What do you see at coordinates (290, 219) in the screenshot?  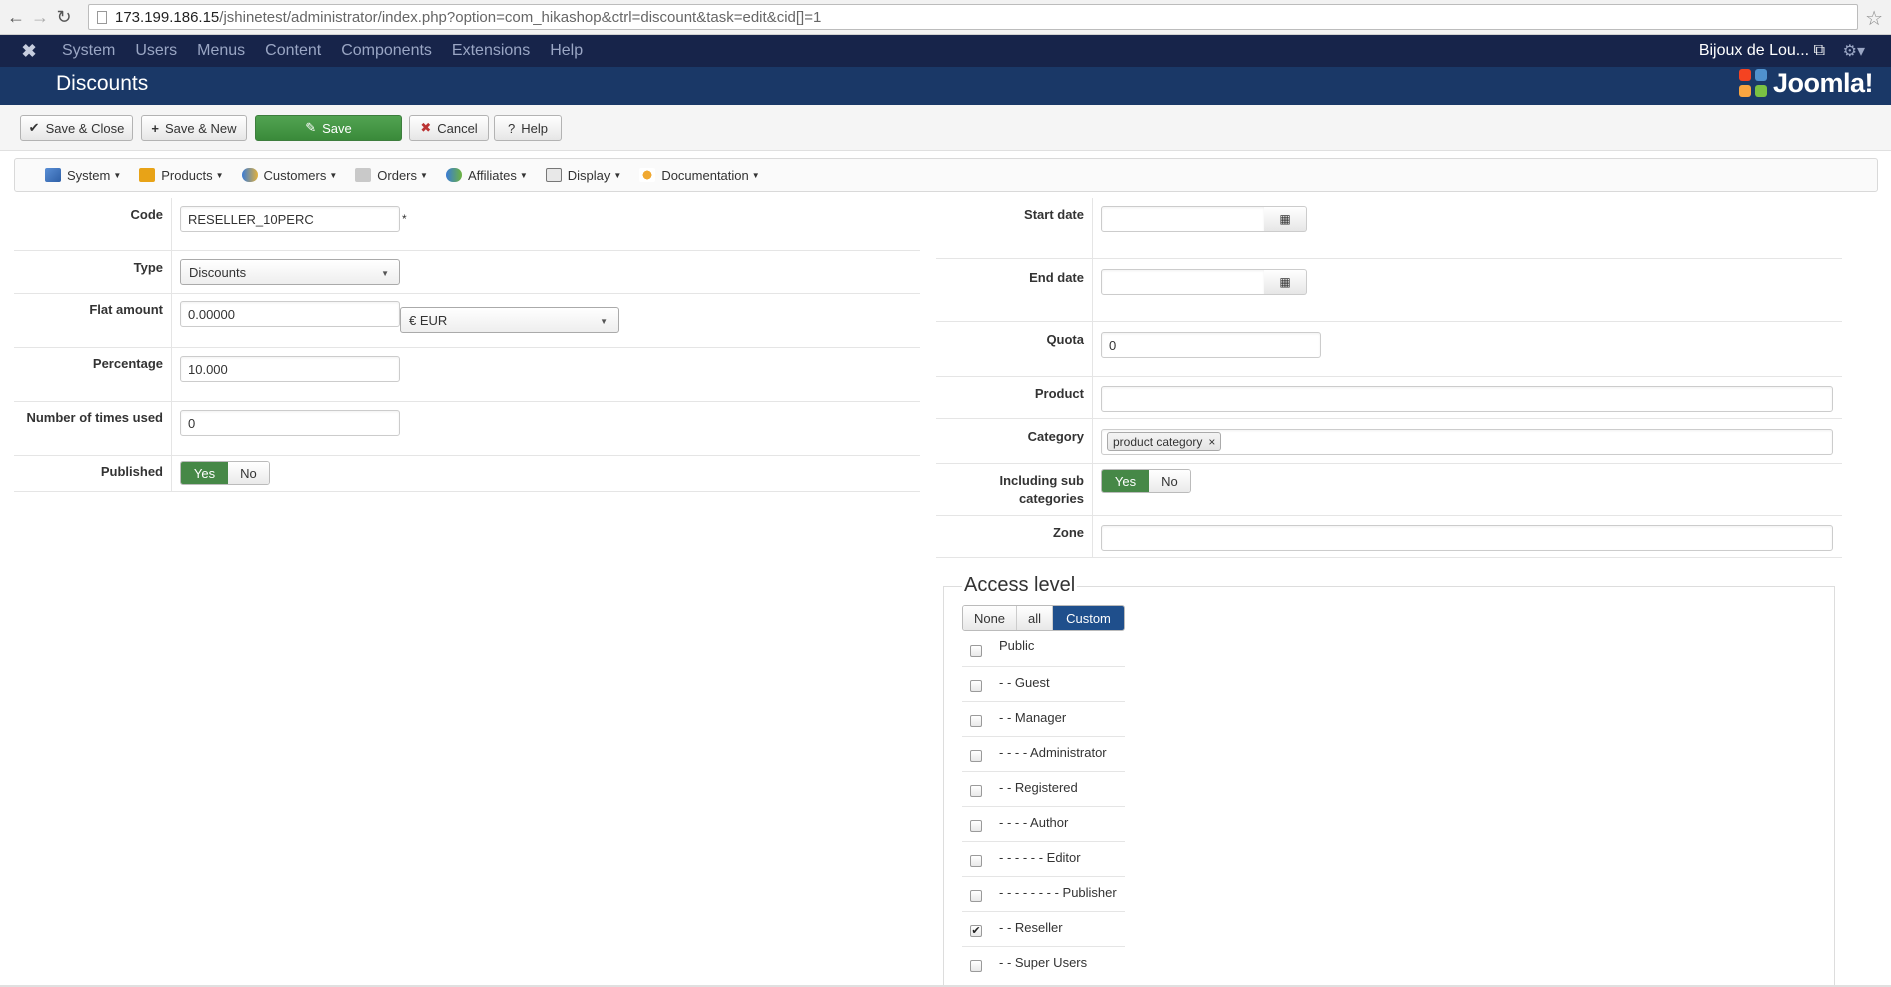 I see `code-input: RESELLER_10PERC` at bounding box center [290, 219].